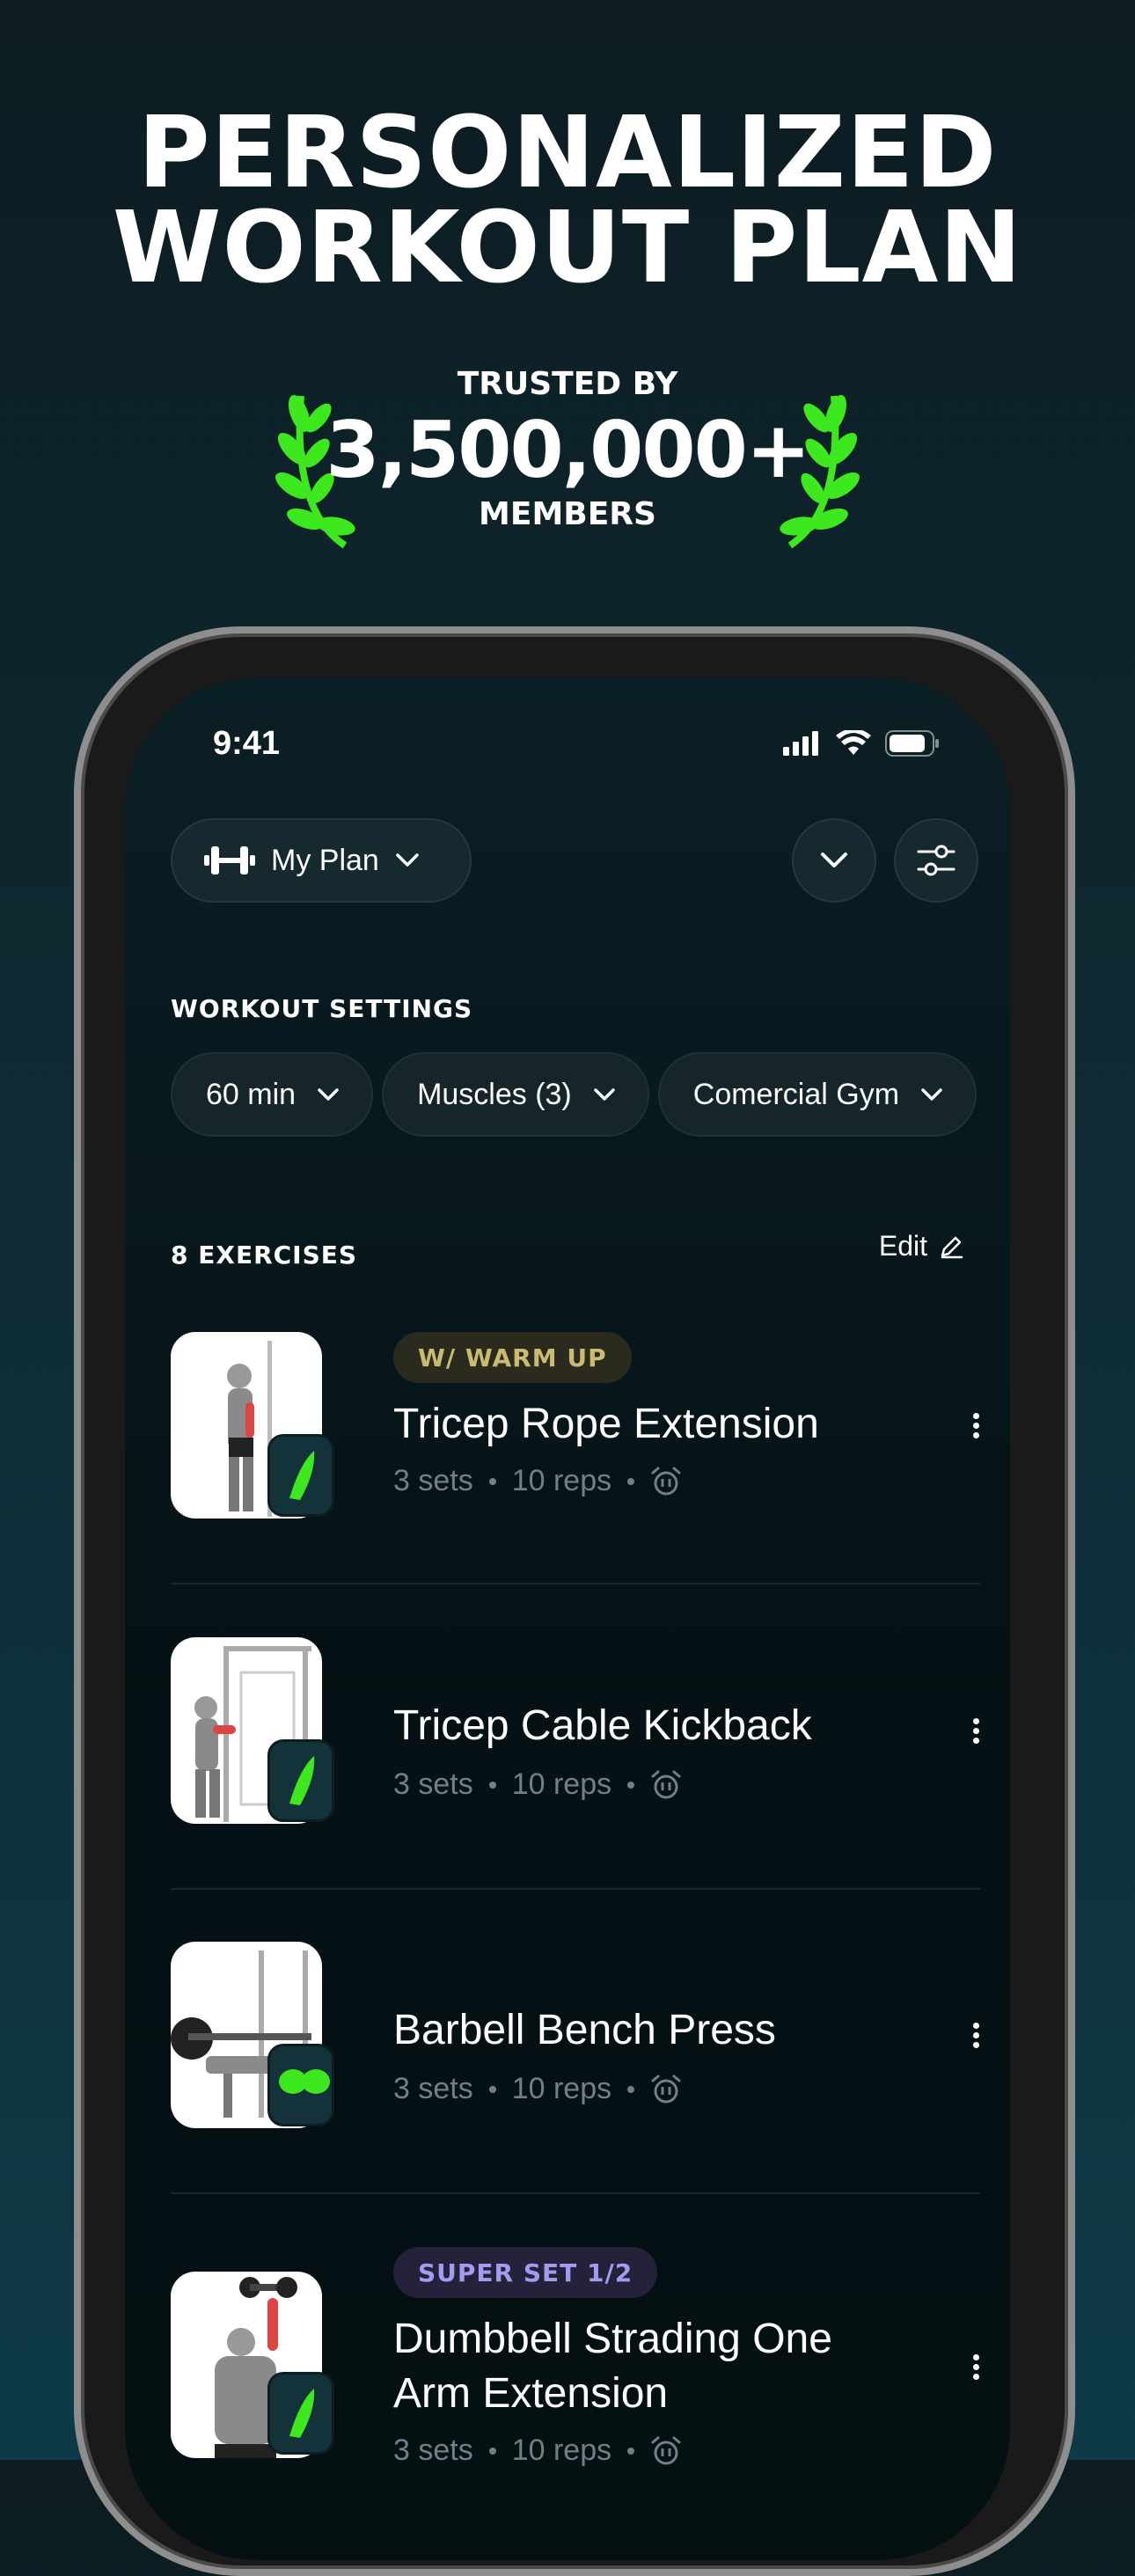 This screenshot has height=2576, width=1135. Describe the element at coordinates (912, 743) in the screenshot. I see `battery-icon` at that location.